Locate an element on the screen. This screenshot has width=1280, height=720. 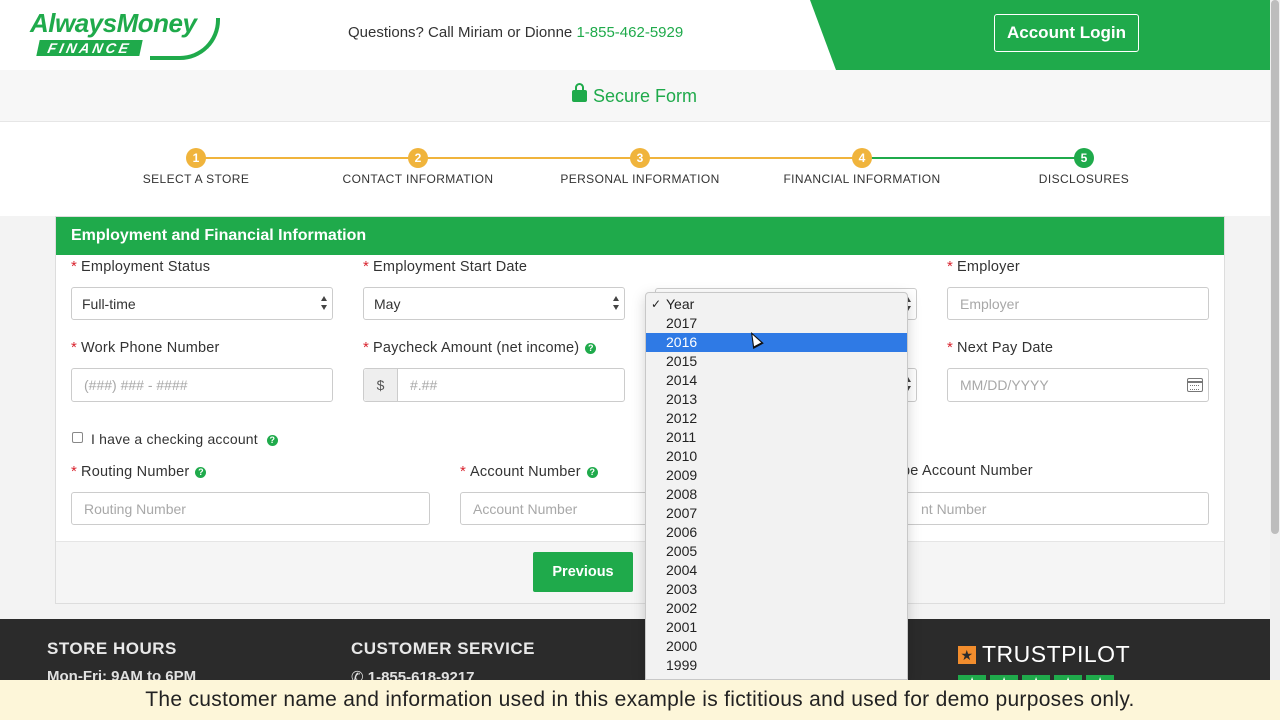
employer-field is located at coordinates (1078, 303).